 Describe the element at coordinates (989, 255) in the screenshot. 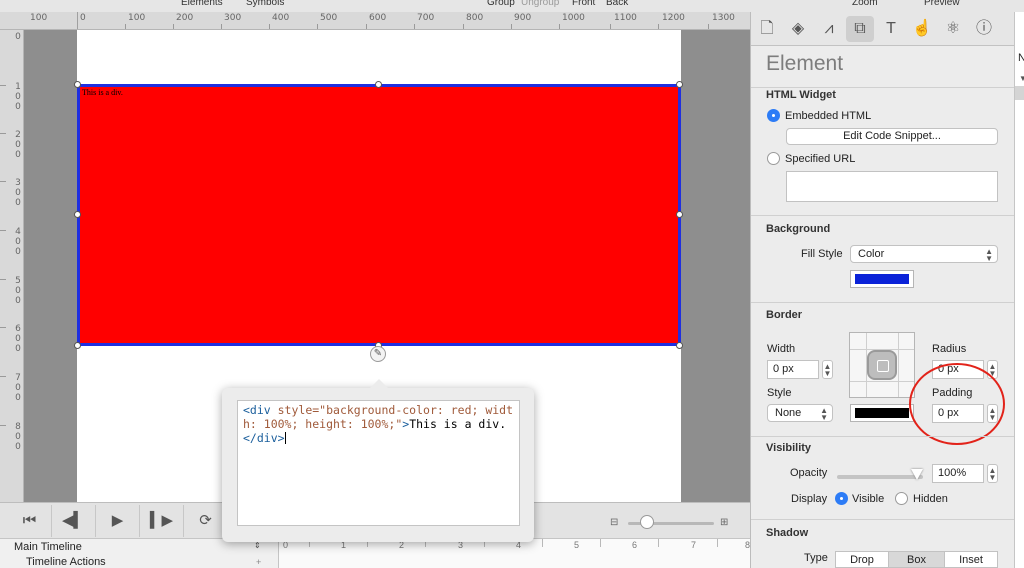

I see `chevron-updown-icon: ▲ ▼` at that location.